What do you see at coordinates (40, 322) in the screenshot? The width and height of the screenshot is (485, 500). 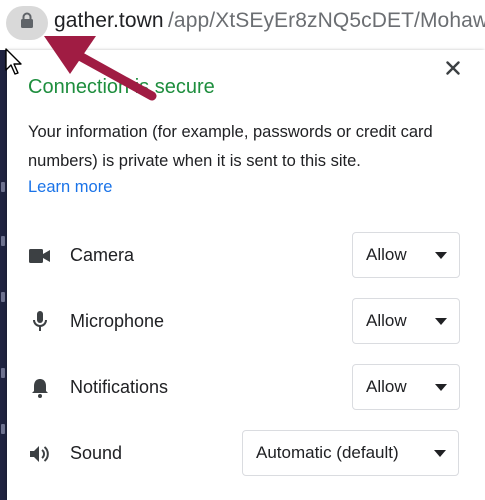 I see `microphone-icon` at bounding box center [40, 322].